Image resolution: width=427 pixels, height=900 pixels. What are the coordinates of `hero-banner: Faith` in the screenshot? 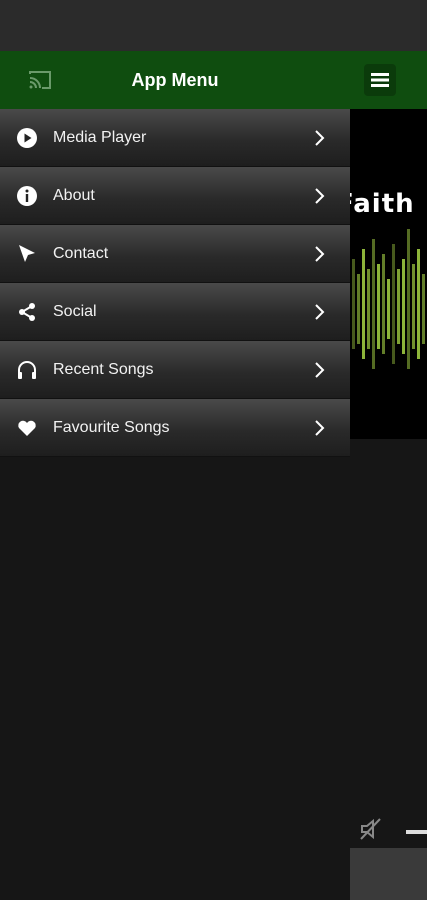 It's located at (388, 274).